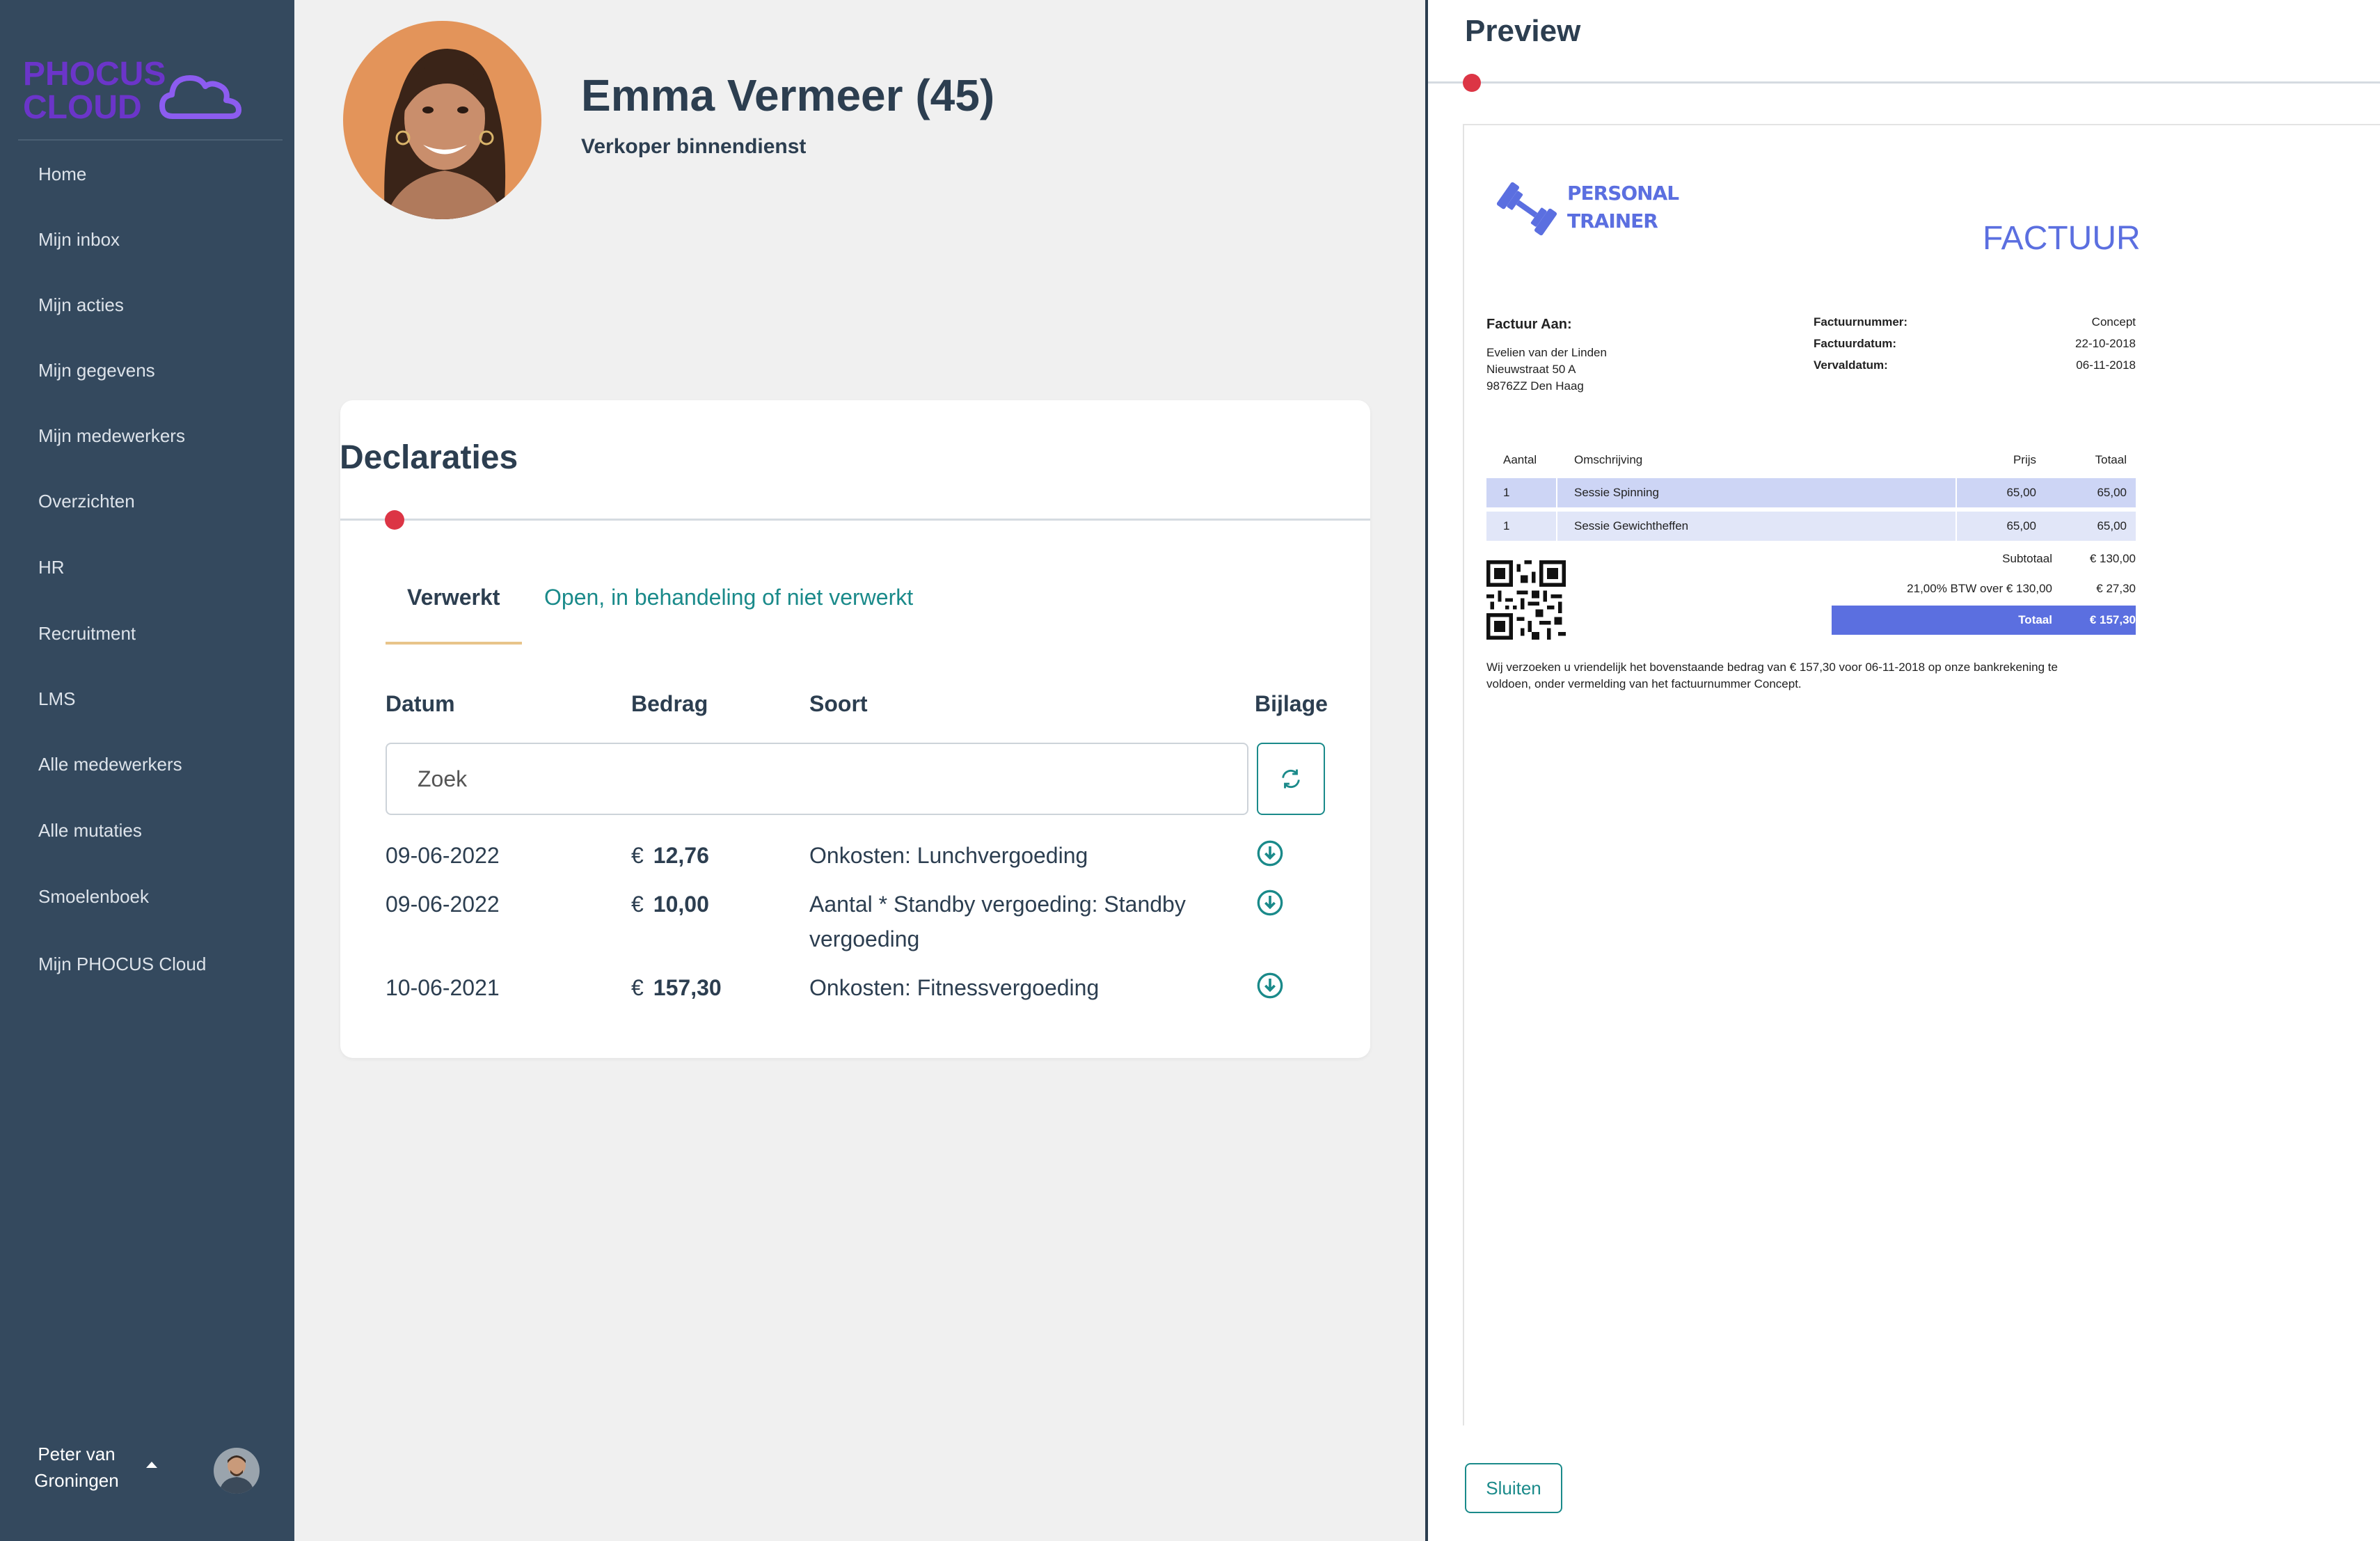  What do you see at coordinates (2113, 322) in the screenshot?
I see `invoice-meta-value-number: Concept` at bounding box center [2113, 322].